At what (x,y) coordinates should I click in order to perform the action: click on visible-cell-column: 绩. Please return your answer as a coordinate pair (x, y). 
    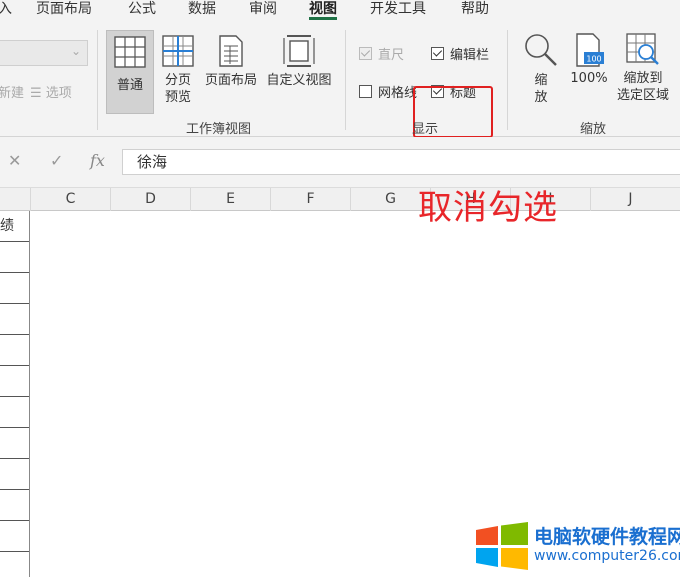
    Looking at the image, I should click on (15, 394).